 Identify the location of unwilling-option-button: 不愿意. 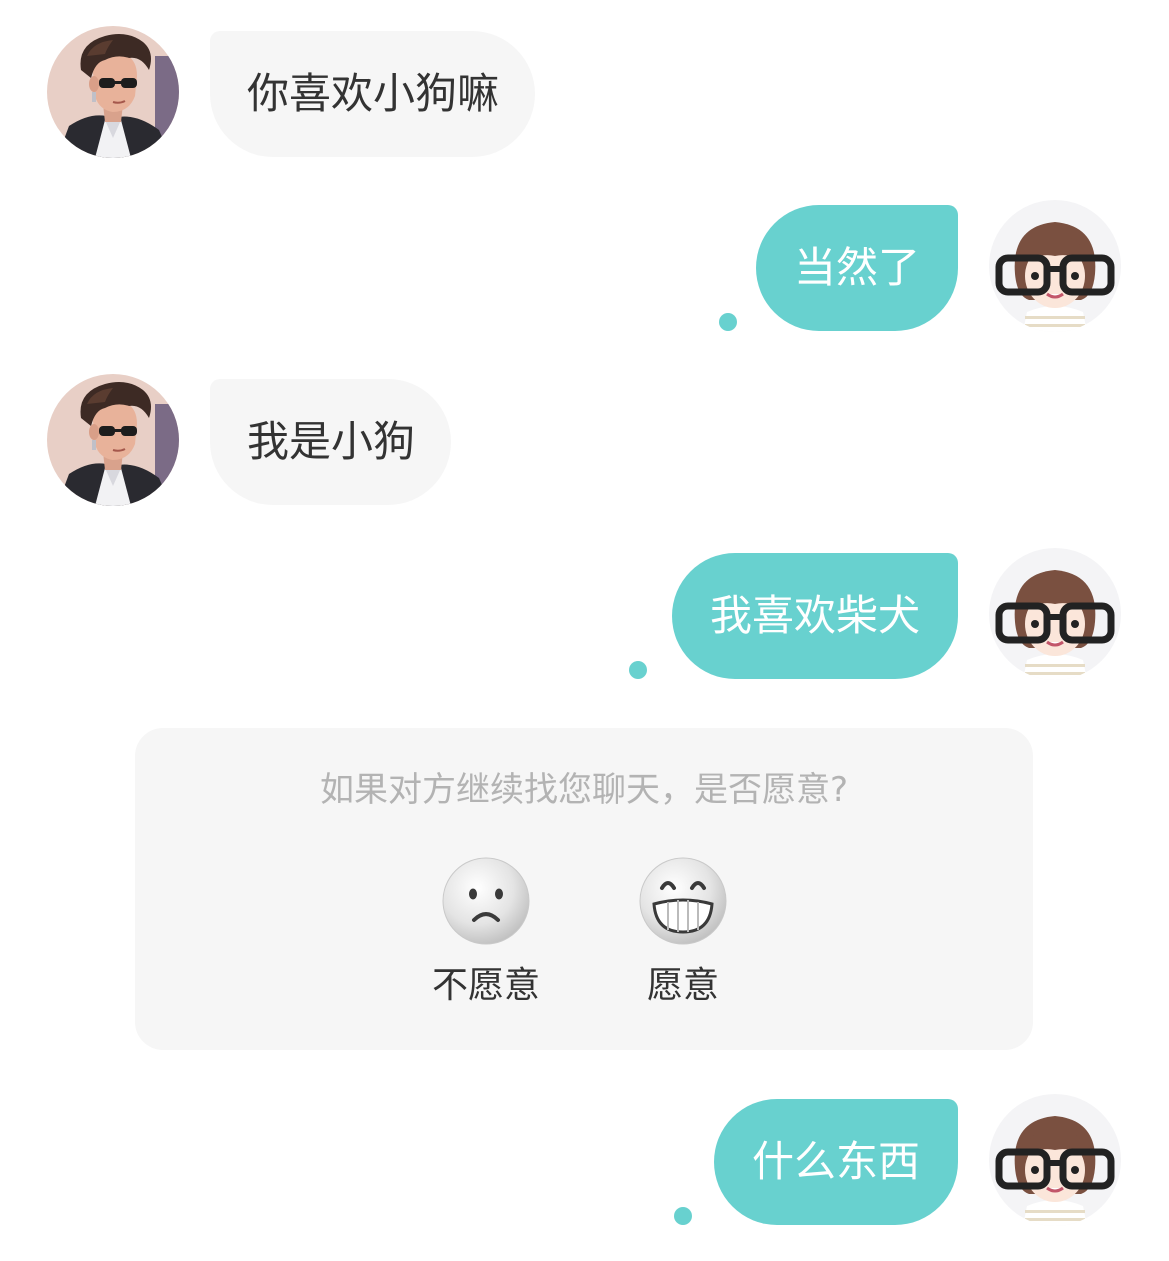
(486, 930).